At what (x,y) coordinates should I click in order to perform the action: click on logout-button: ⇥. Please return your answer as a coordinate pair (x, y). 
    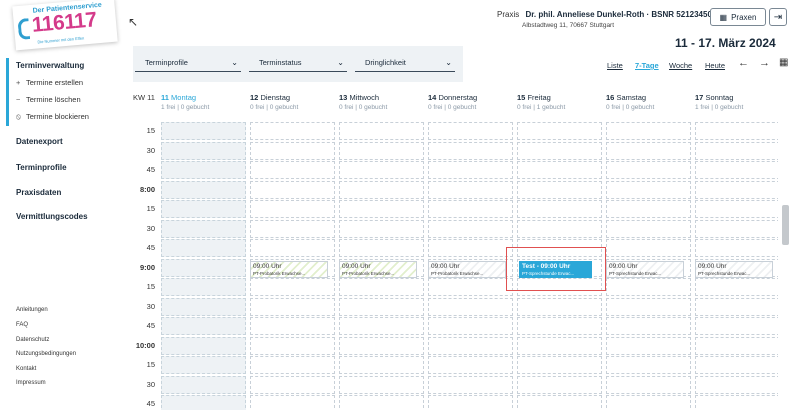
    Looking at the image, I should click on (778, 17).